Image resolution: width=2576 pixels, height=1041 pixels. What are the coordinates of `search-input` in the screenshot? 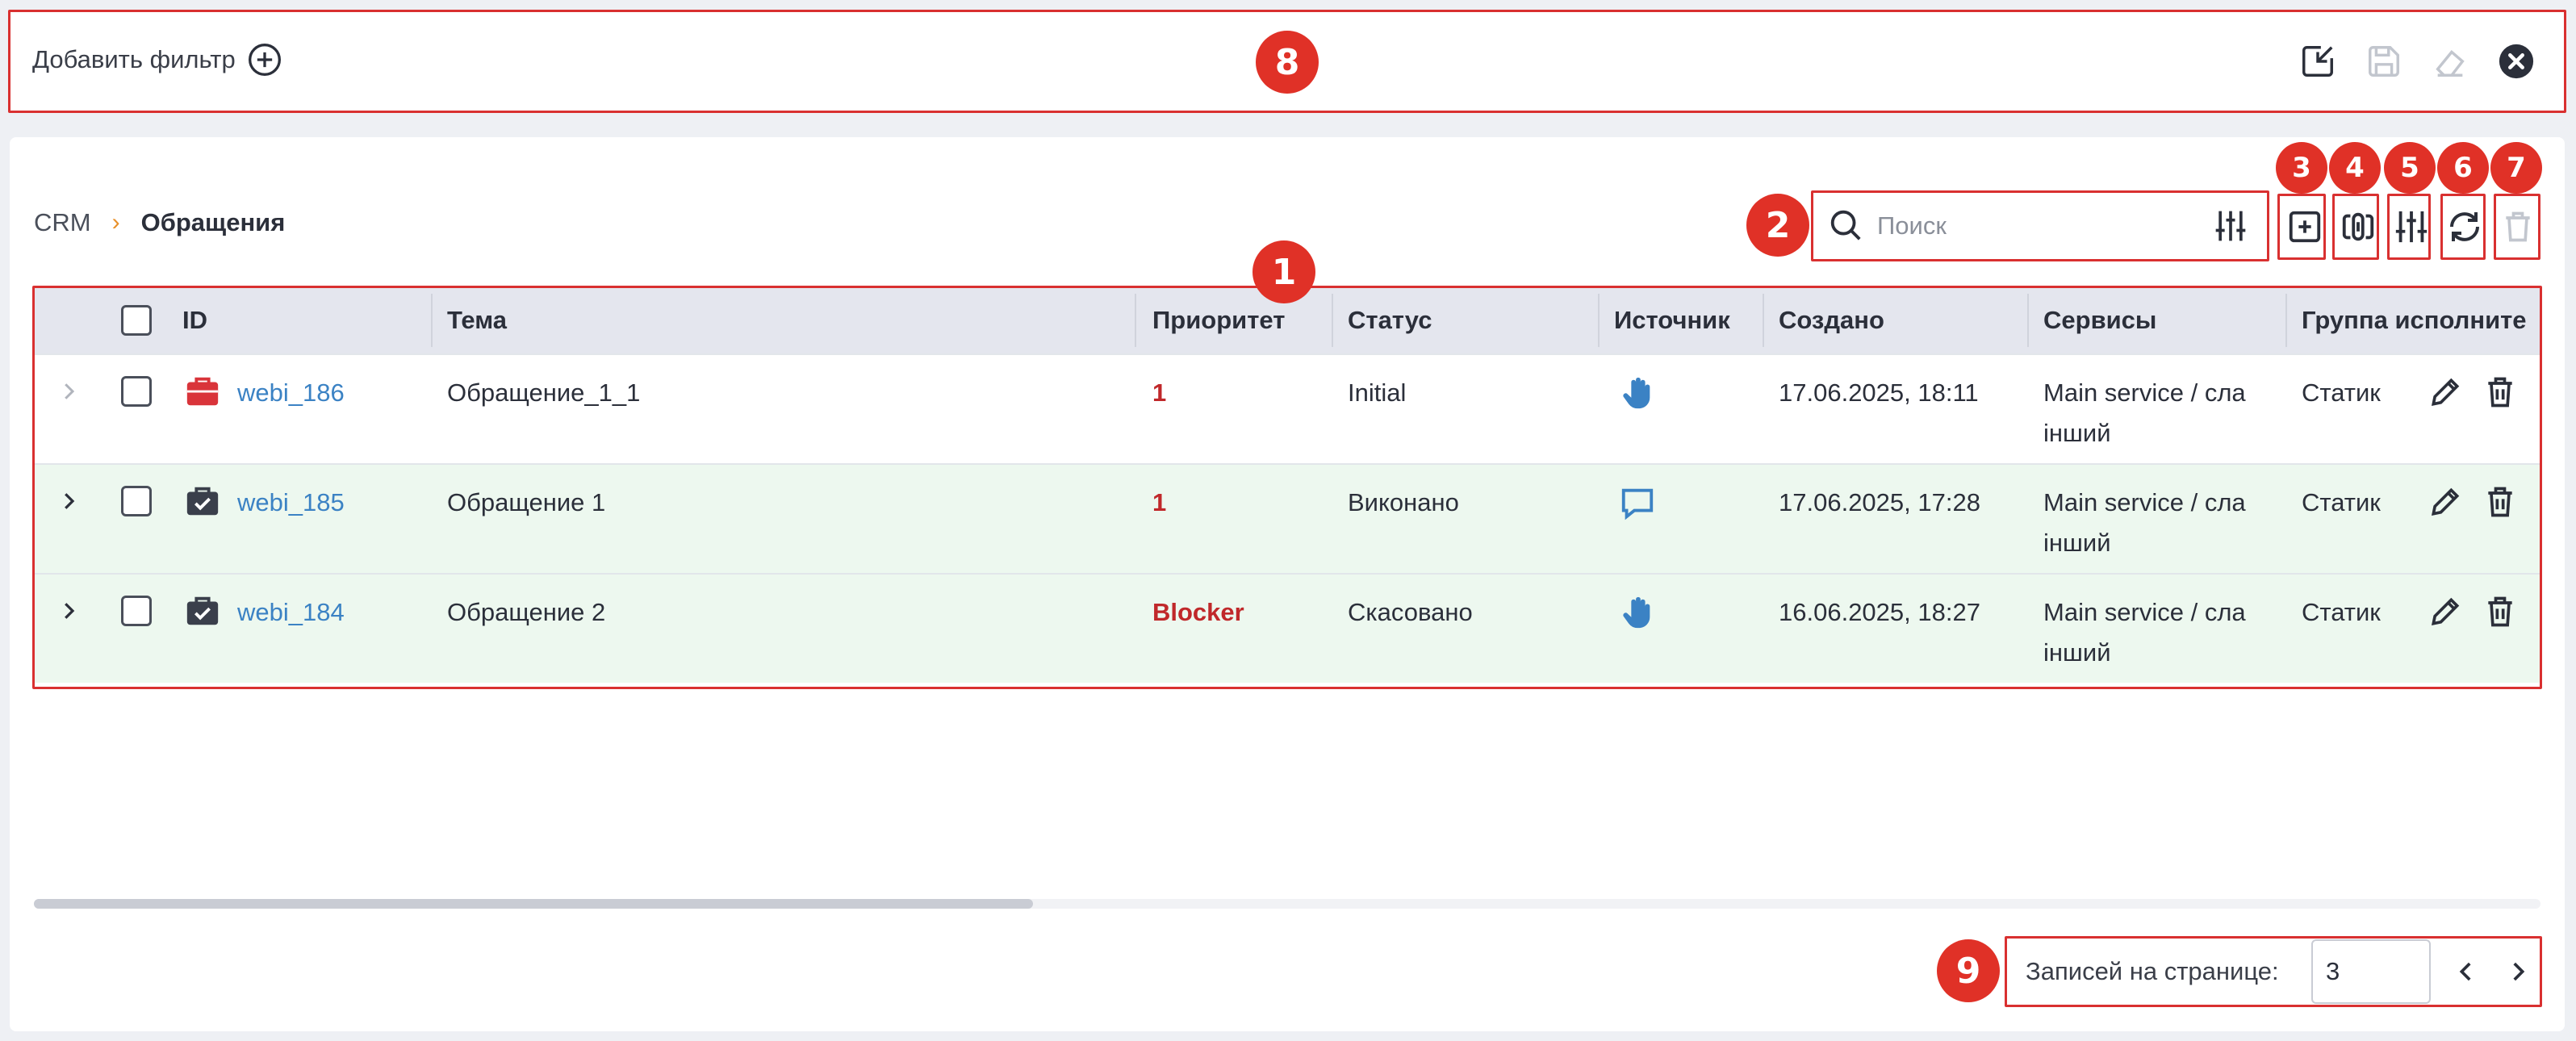 It's located at (2030, 226).